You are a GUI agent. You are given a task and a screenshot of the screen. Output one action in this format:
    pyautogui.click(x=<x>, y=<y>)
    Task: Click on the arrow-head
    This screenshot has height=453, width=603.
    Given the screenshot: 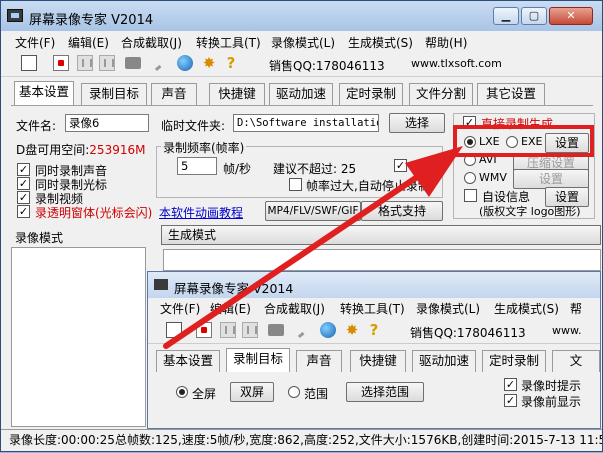 What is the action you would take?
    pyautogui.click(x=434, y=171)
    